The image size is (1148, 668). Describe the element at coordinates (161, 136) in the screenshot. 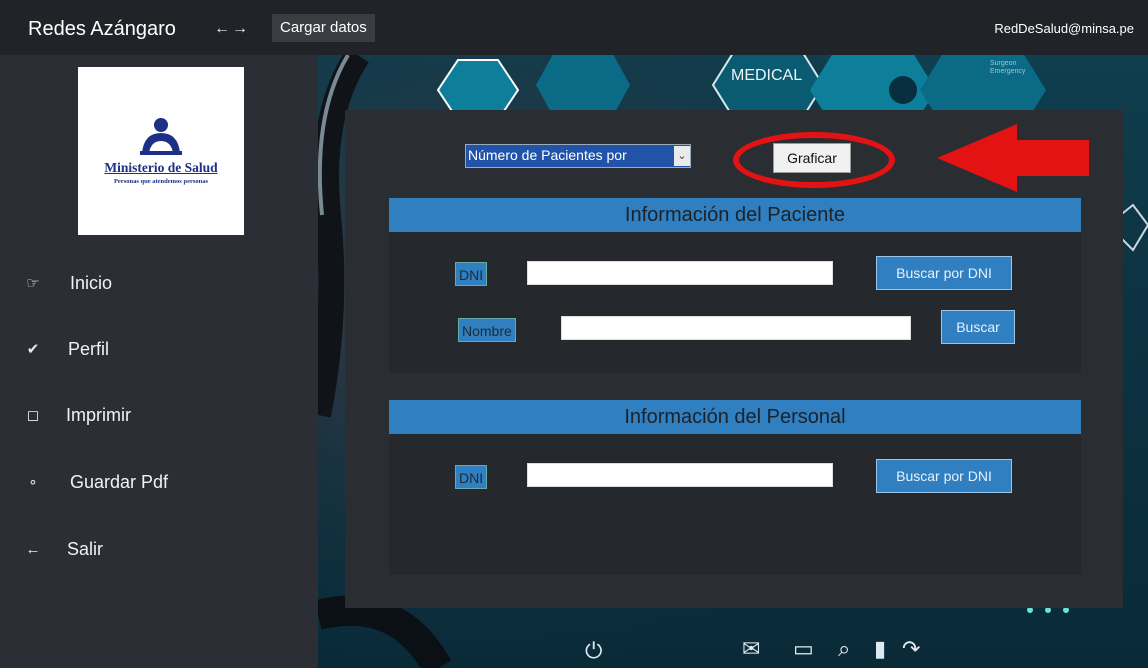

I see `ministry-emblem-icon` at that location.